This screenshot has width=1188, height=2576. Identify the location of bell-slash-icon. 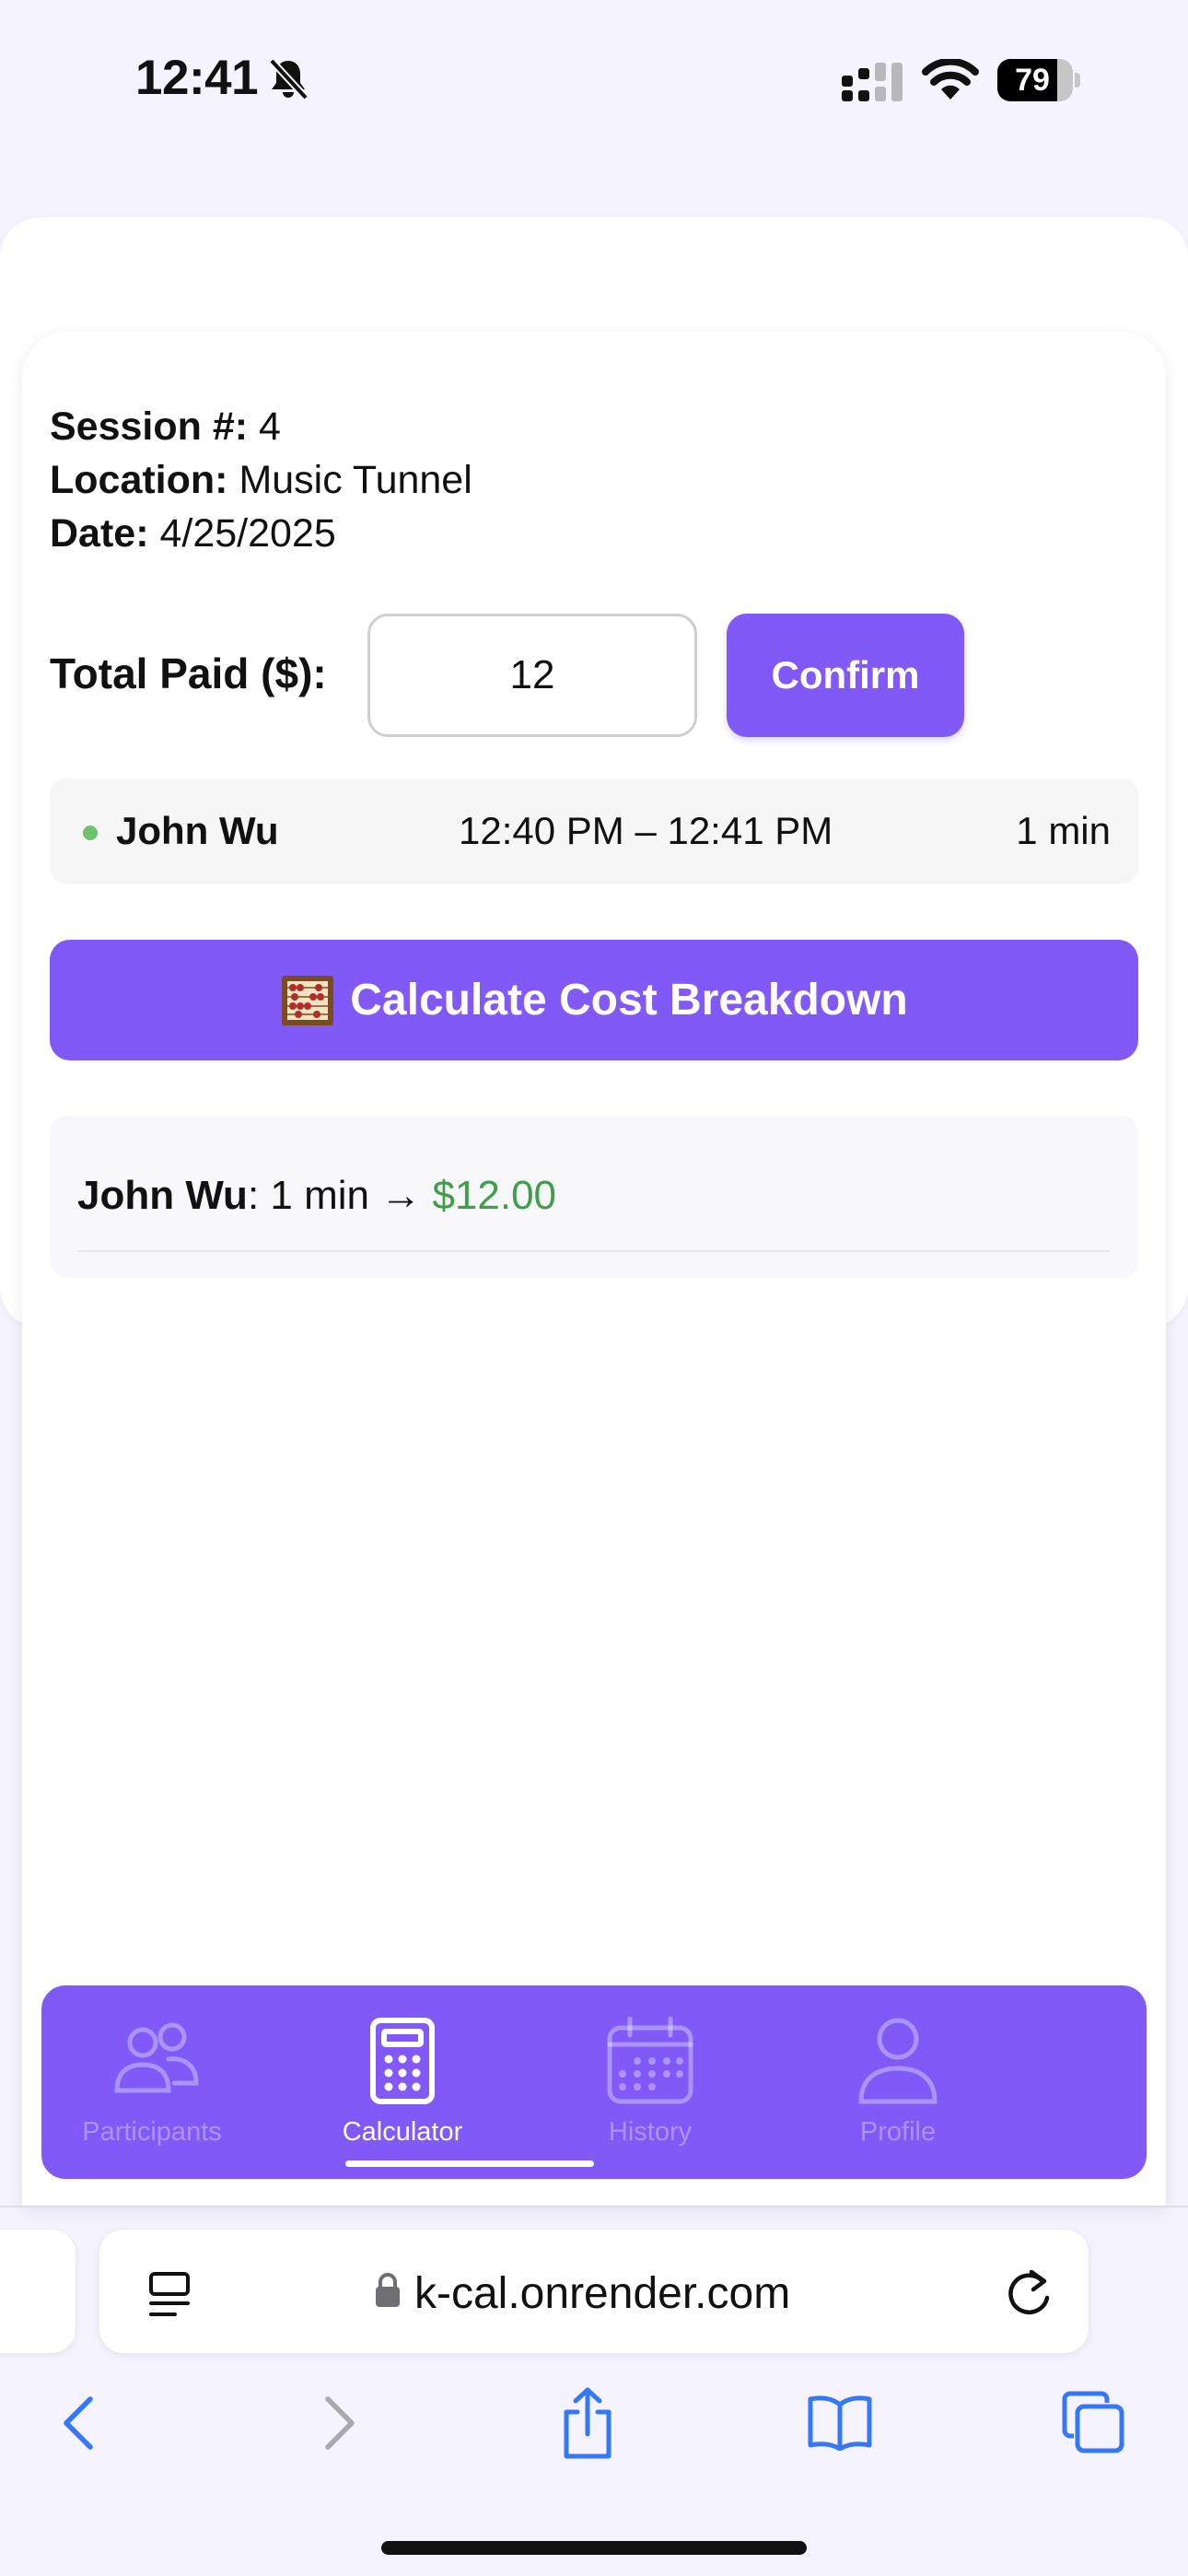
(289, 79).